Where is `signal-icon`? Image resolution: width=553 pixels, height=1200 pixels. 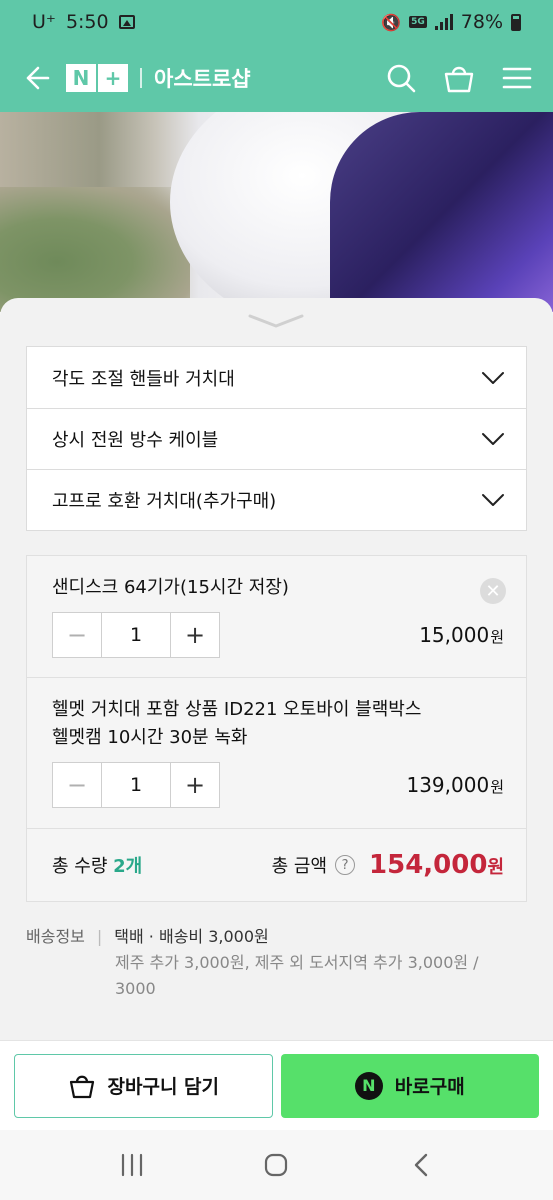
signal-icon is located at coordinates (443, 22).